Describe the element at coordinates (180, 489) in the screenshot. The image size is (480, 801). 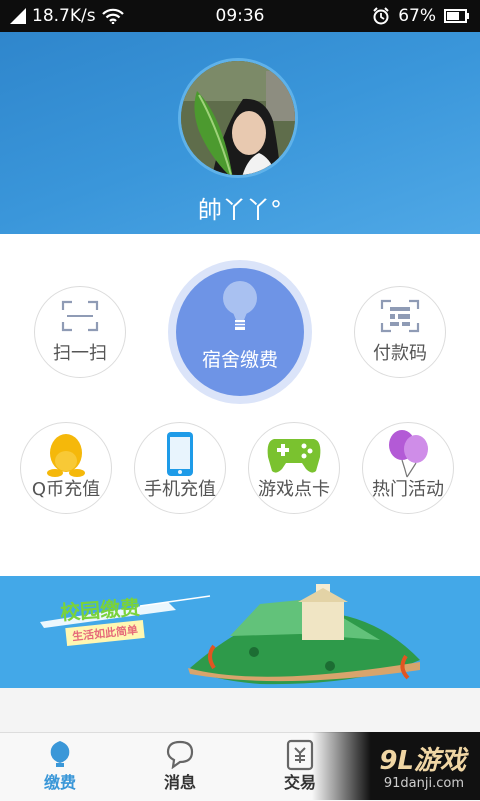
I see `phone-recharge-label: 手机充值` at that location.